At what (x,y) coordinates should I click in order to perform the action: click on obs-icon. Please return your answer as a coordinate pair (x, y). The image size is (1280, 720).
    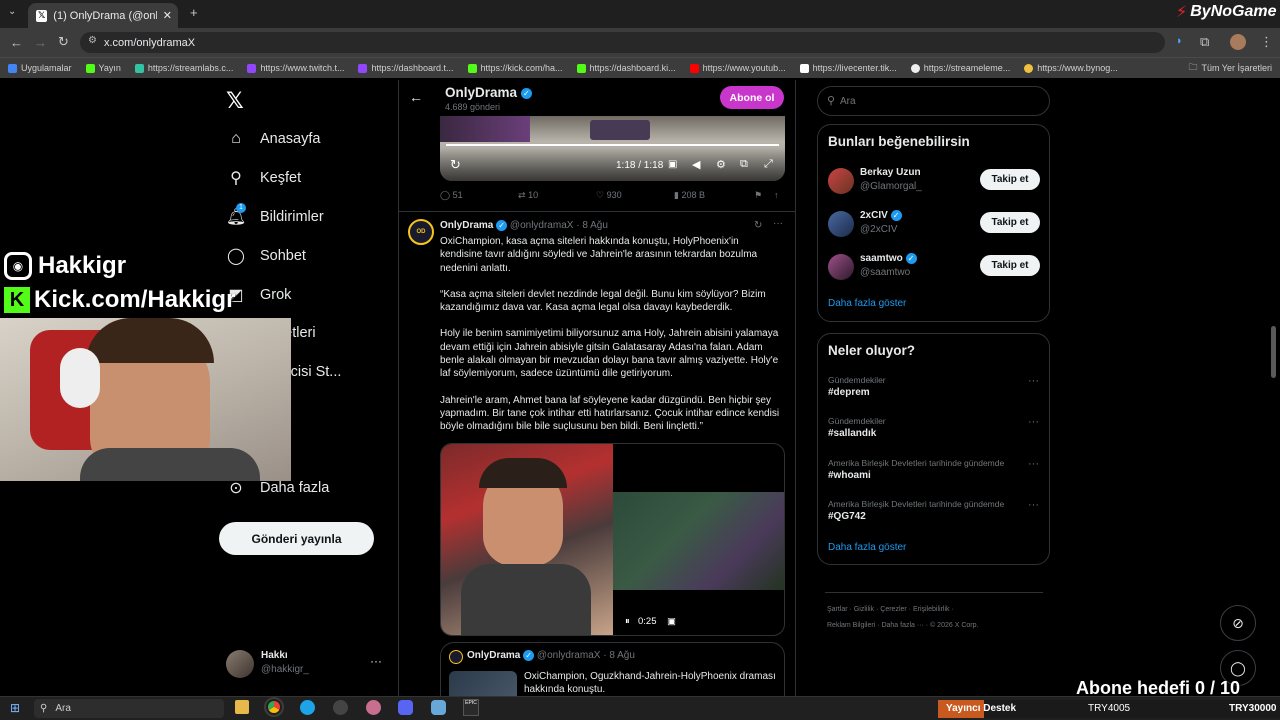
    Looking at the image, I should click on (340, 707).